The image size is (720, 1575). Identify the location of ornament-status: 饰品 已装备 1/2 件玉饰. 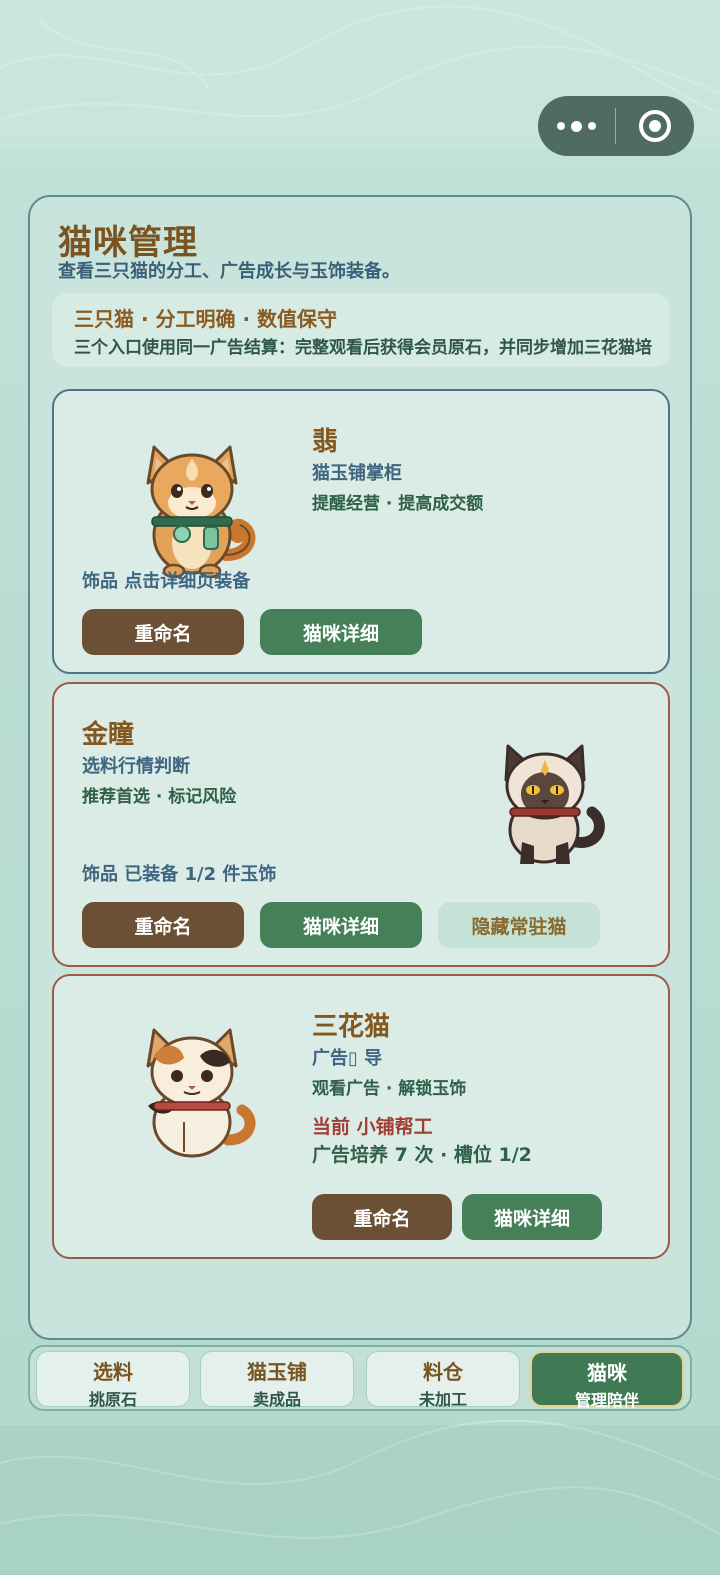
(179, 873).